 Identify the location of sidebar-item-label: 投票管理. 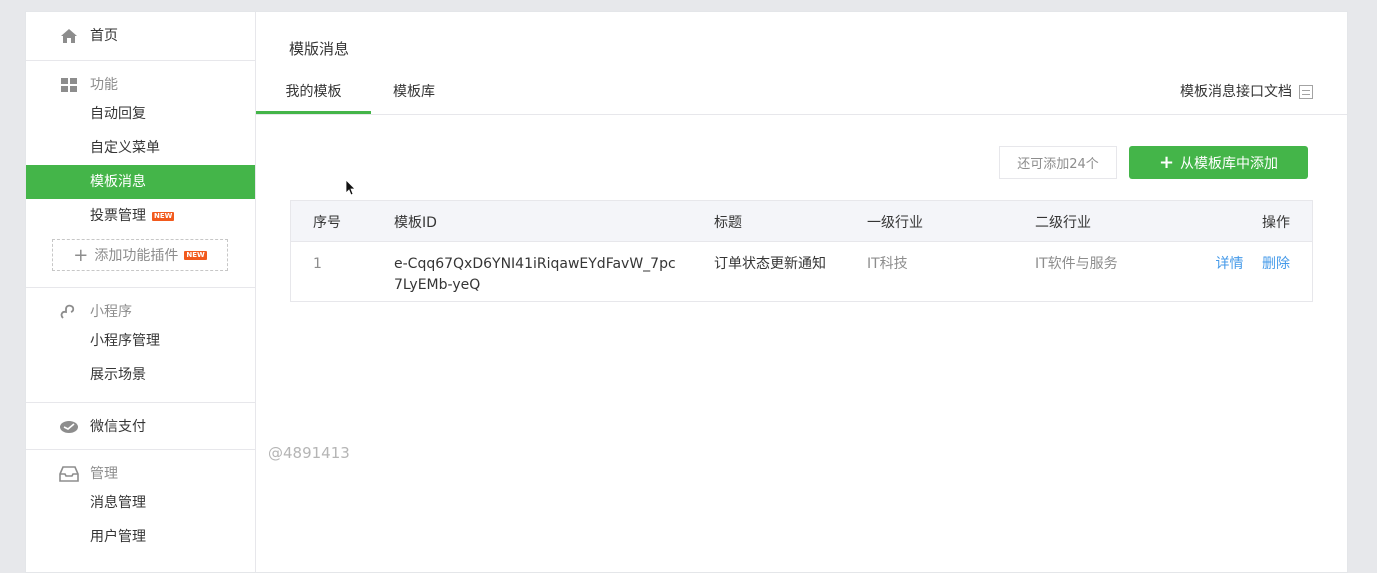
(118, 216).